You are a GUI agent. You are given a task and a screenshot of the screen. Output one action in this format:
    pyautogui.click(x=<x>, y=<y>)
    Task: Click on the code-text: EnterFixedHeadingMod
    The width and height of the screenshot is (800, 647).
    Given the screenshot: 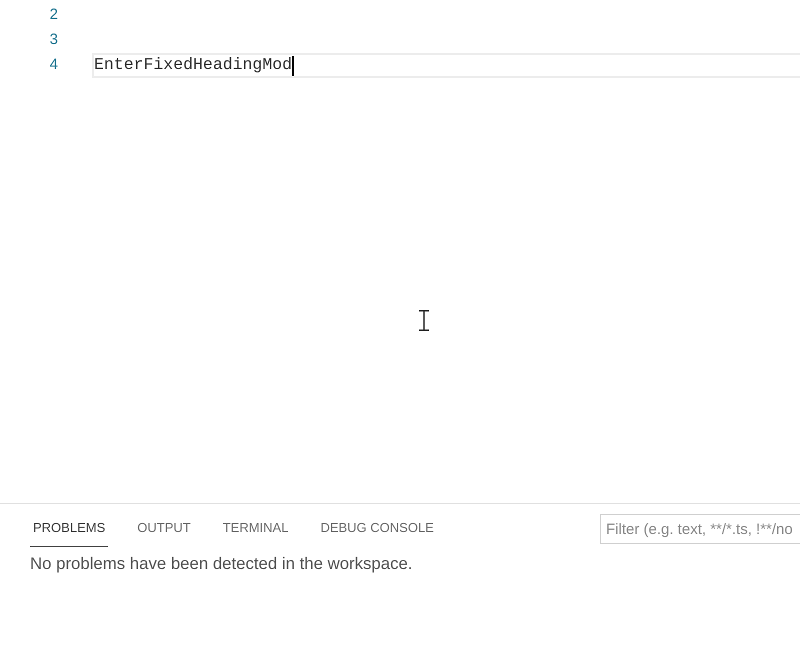 What is the action you would take?
    pyautogui.click(x=193, y=65)
    